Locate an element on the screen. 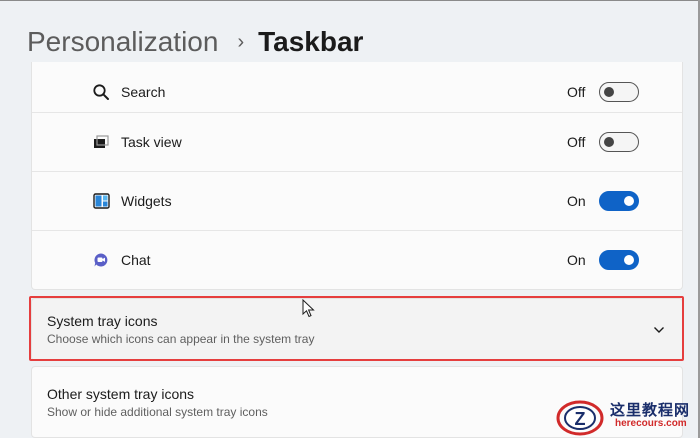 The height and width of the screenshot is (438, 700). watermark-title: 这里教程网 is located at coordinates (650, 410).